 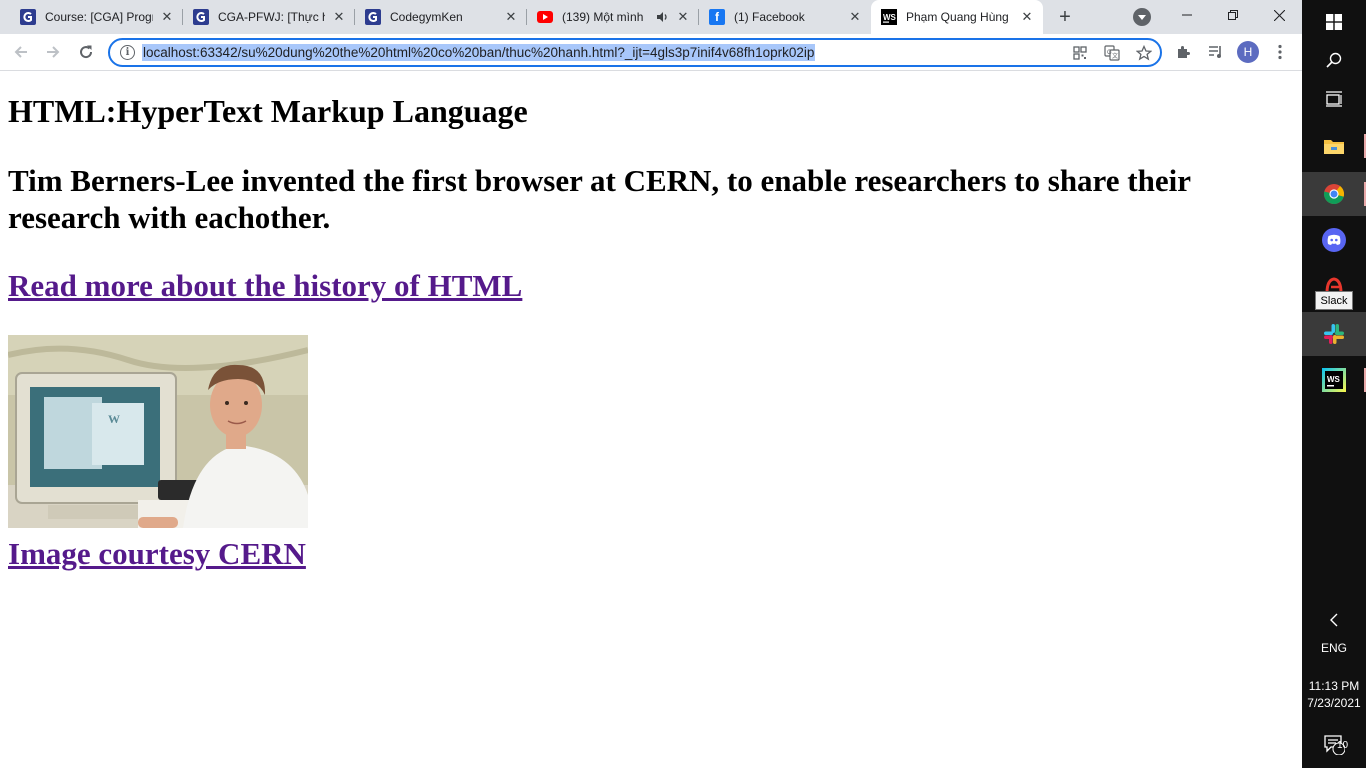 I want to click on restore-button, so click(x=1233, y=15).